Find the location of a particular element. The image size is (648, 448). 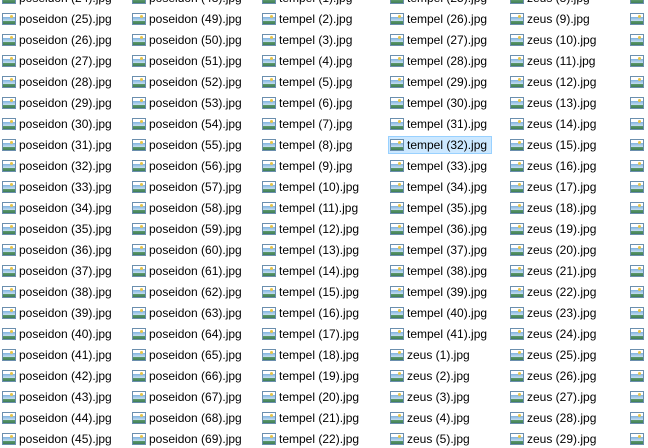

file-item: tempel (10).jpg is located at coordinates (312, 187).